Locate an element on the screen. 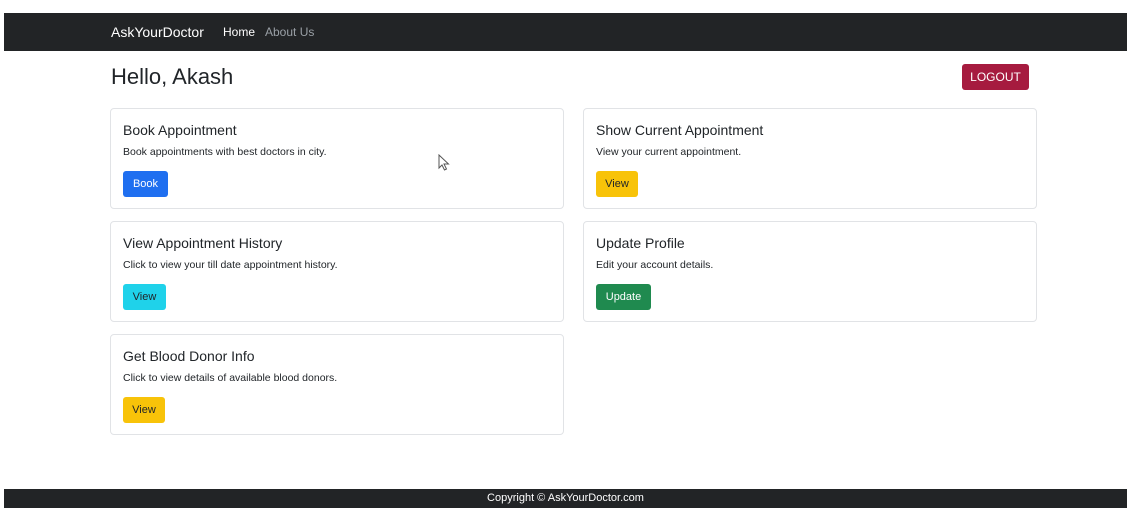 The height and width of the screenshot is (508, 1131). card-title: Get Blood Donor Info is located at coordinates (189, 356).